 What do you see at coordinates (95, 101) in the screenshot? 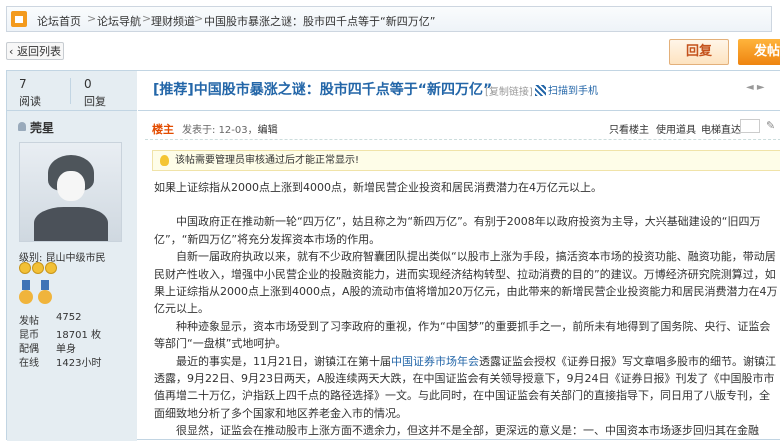
I see `replies-label: 回复` at bounding box center [95, 101].